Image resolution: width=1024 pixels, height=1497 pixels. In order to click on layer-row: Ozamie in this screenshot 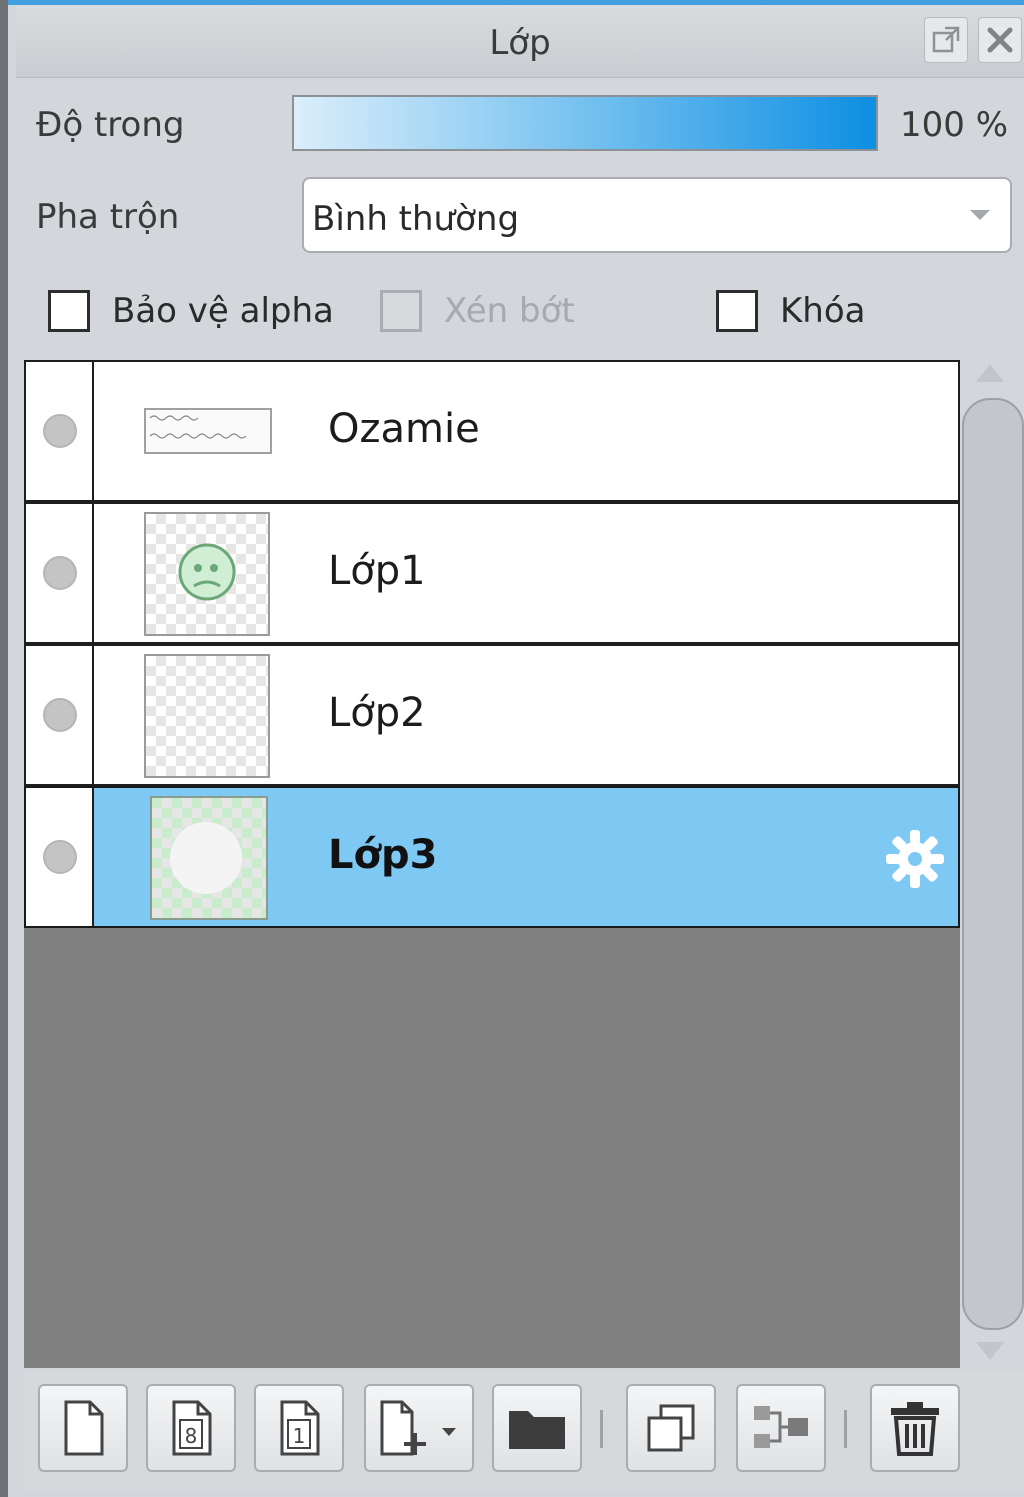, I will do `click(492, 431)`.